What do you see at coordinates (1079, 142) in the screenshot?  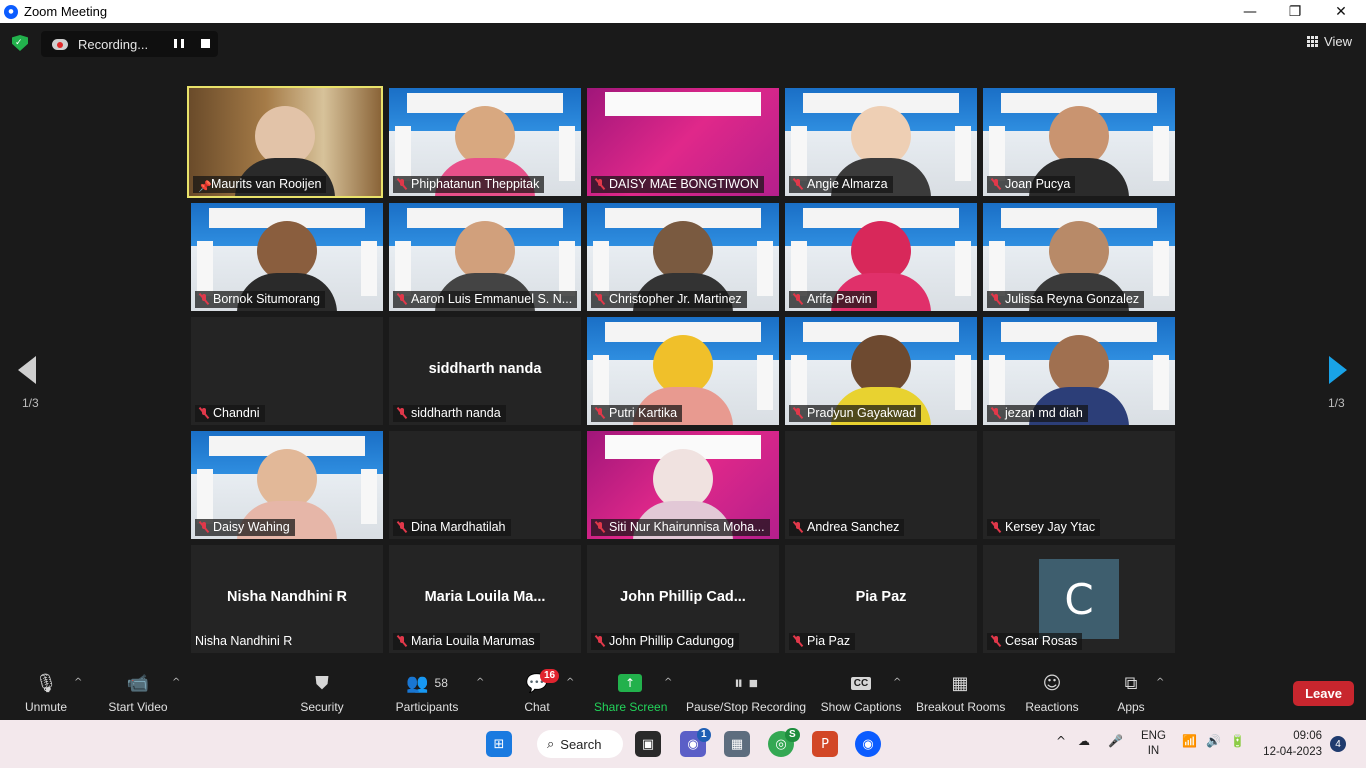 I see `video-tile: Joan Pucya` at bounding box center [1079, 142].